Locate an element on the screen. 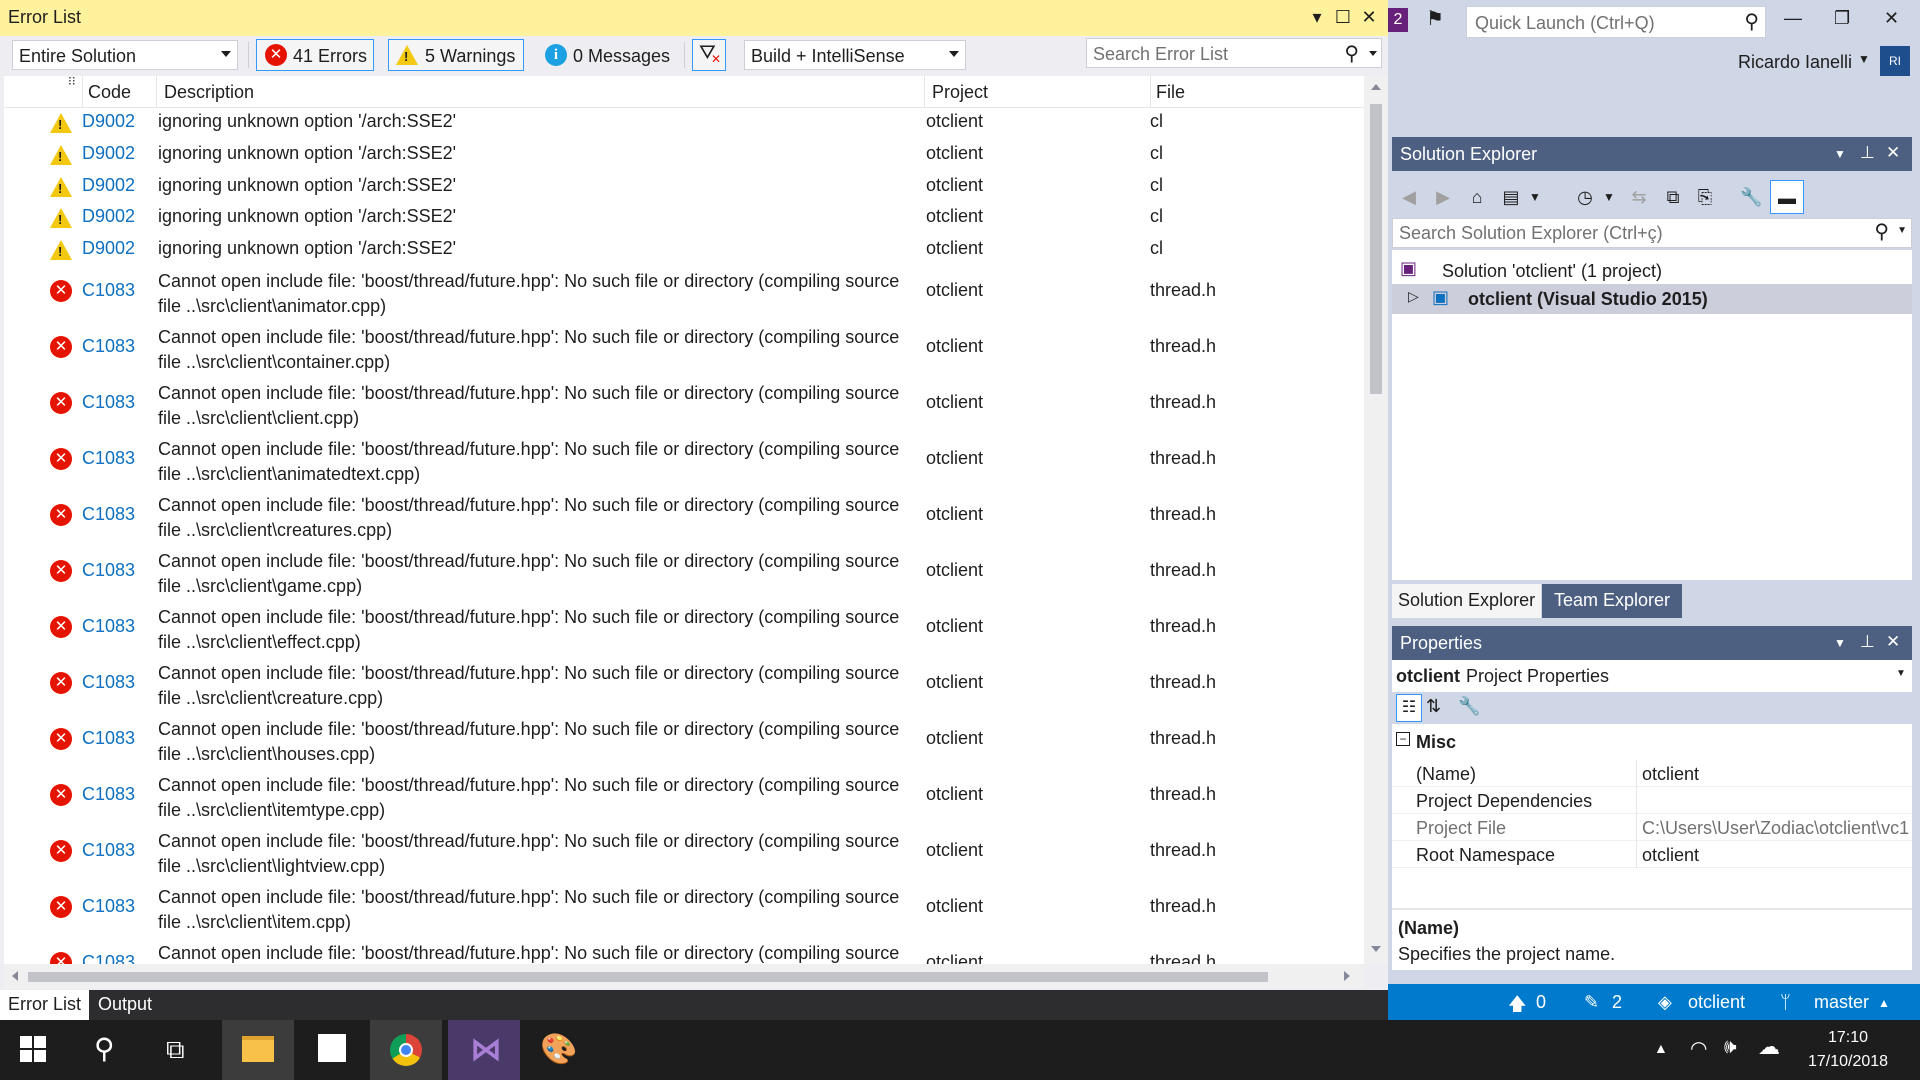 The width and height of the screenshot is (1920, 1080). publish-icon: 🡅 is located at coordinates (1517, 1007).